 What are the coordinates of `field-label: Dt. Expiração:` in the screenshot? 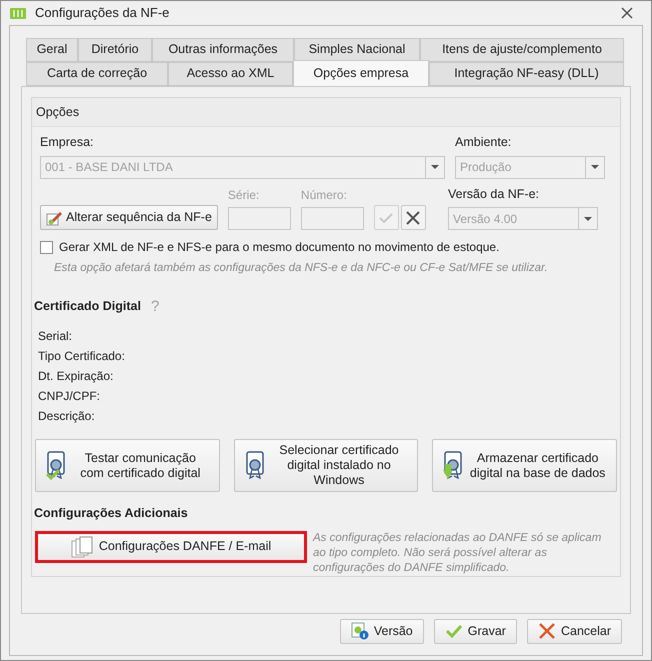 It's located at (76, 377).